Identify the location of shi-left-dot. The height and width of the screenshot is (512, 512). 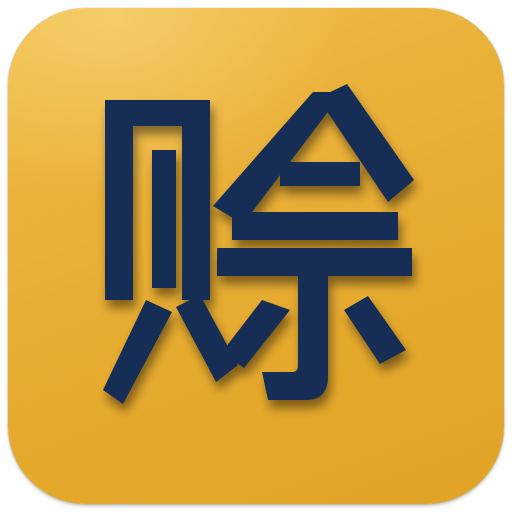
(256, 334).